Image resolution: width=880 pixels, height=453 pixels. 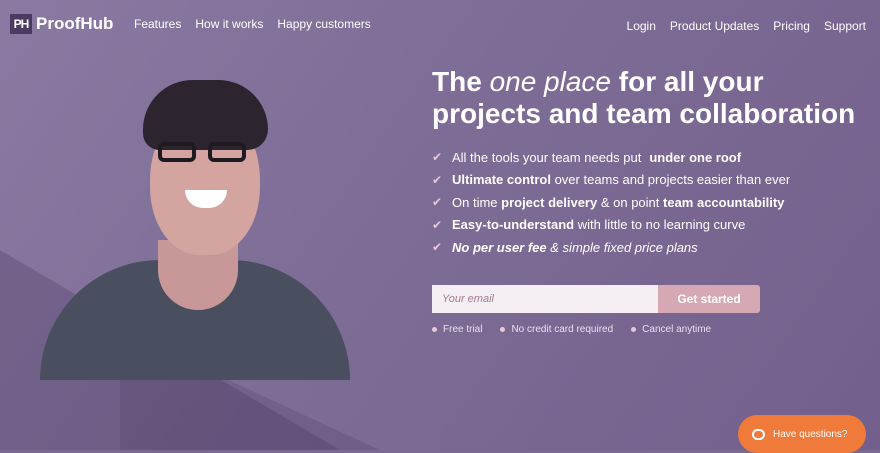 What do you see at coordinates (545, 299) in the screenshot?
I see `email-input` at bounding box center [545, 299].